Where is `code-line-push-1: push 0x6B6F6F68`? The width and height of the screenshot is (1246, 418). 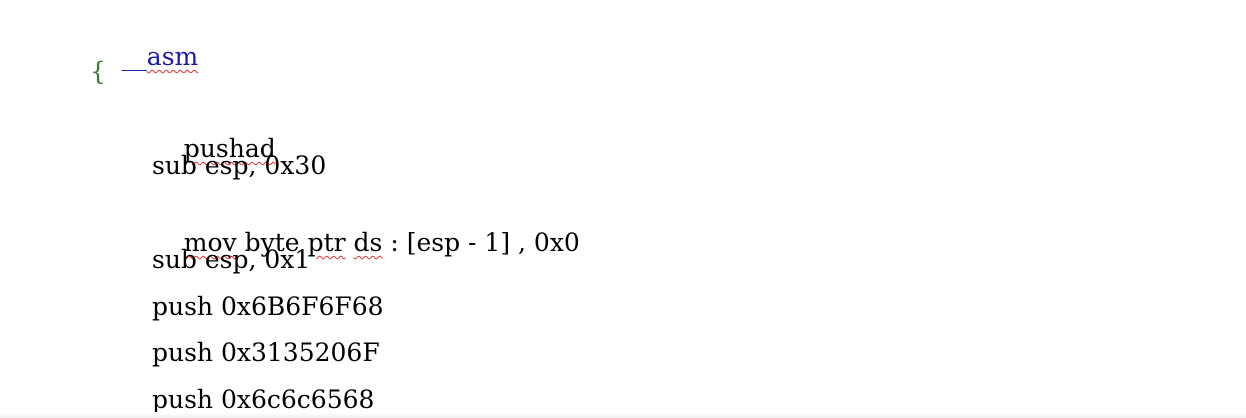 code-line-push-1: push 0x6B6F6F68 is located at coordinates (268, 306).